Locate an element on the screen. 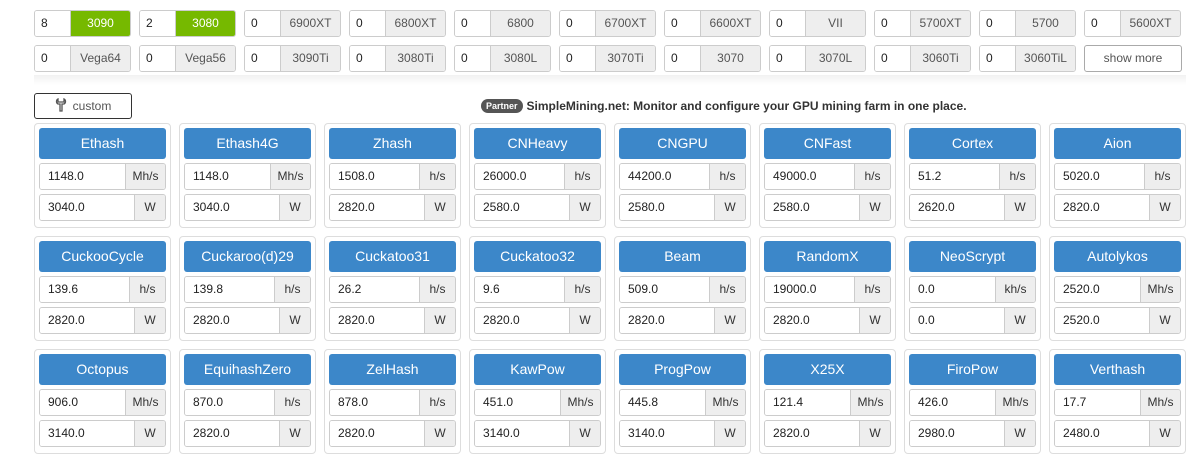 Image resolution: width=1200 pixels, height=464 pixels. power-input: 2480.0 is located at coordinates (1102, 433).